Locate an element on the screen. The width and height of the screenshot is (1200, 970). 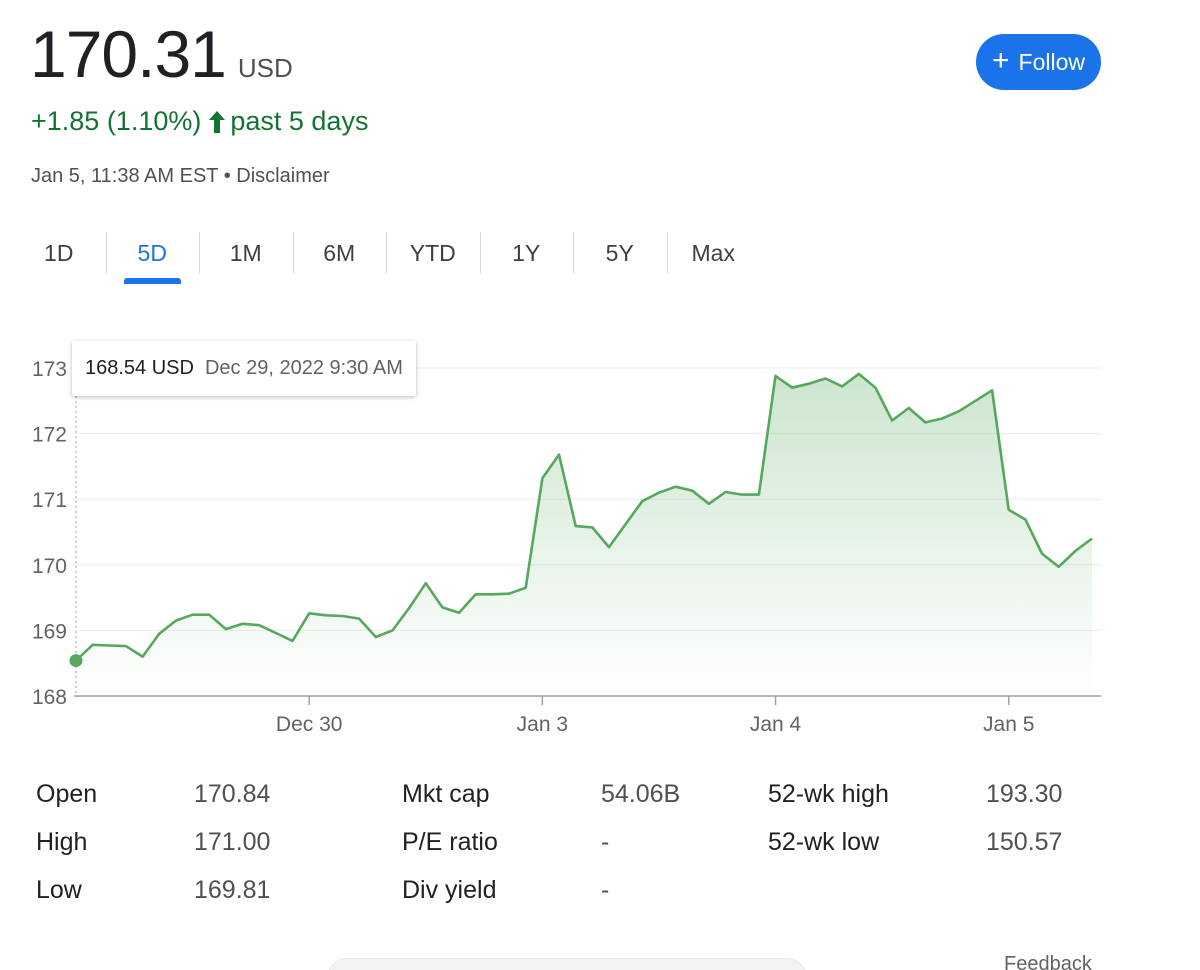
tab-ytd: YTD is located at coordinates (433, 253).